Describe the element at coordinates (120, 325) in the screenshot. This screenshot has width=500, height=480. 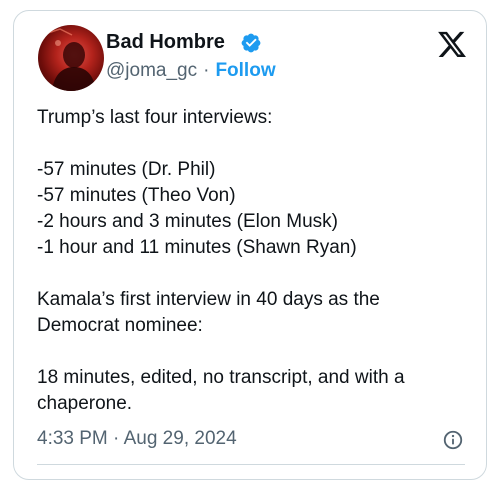
I see `tweet-line: Democrat nominee:` at that location.